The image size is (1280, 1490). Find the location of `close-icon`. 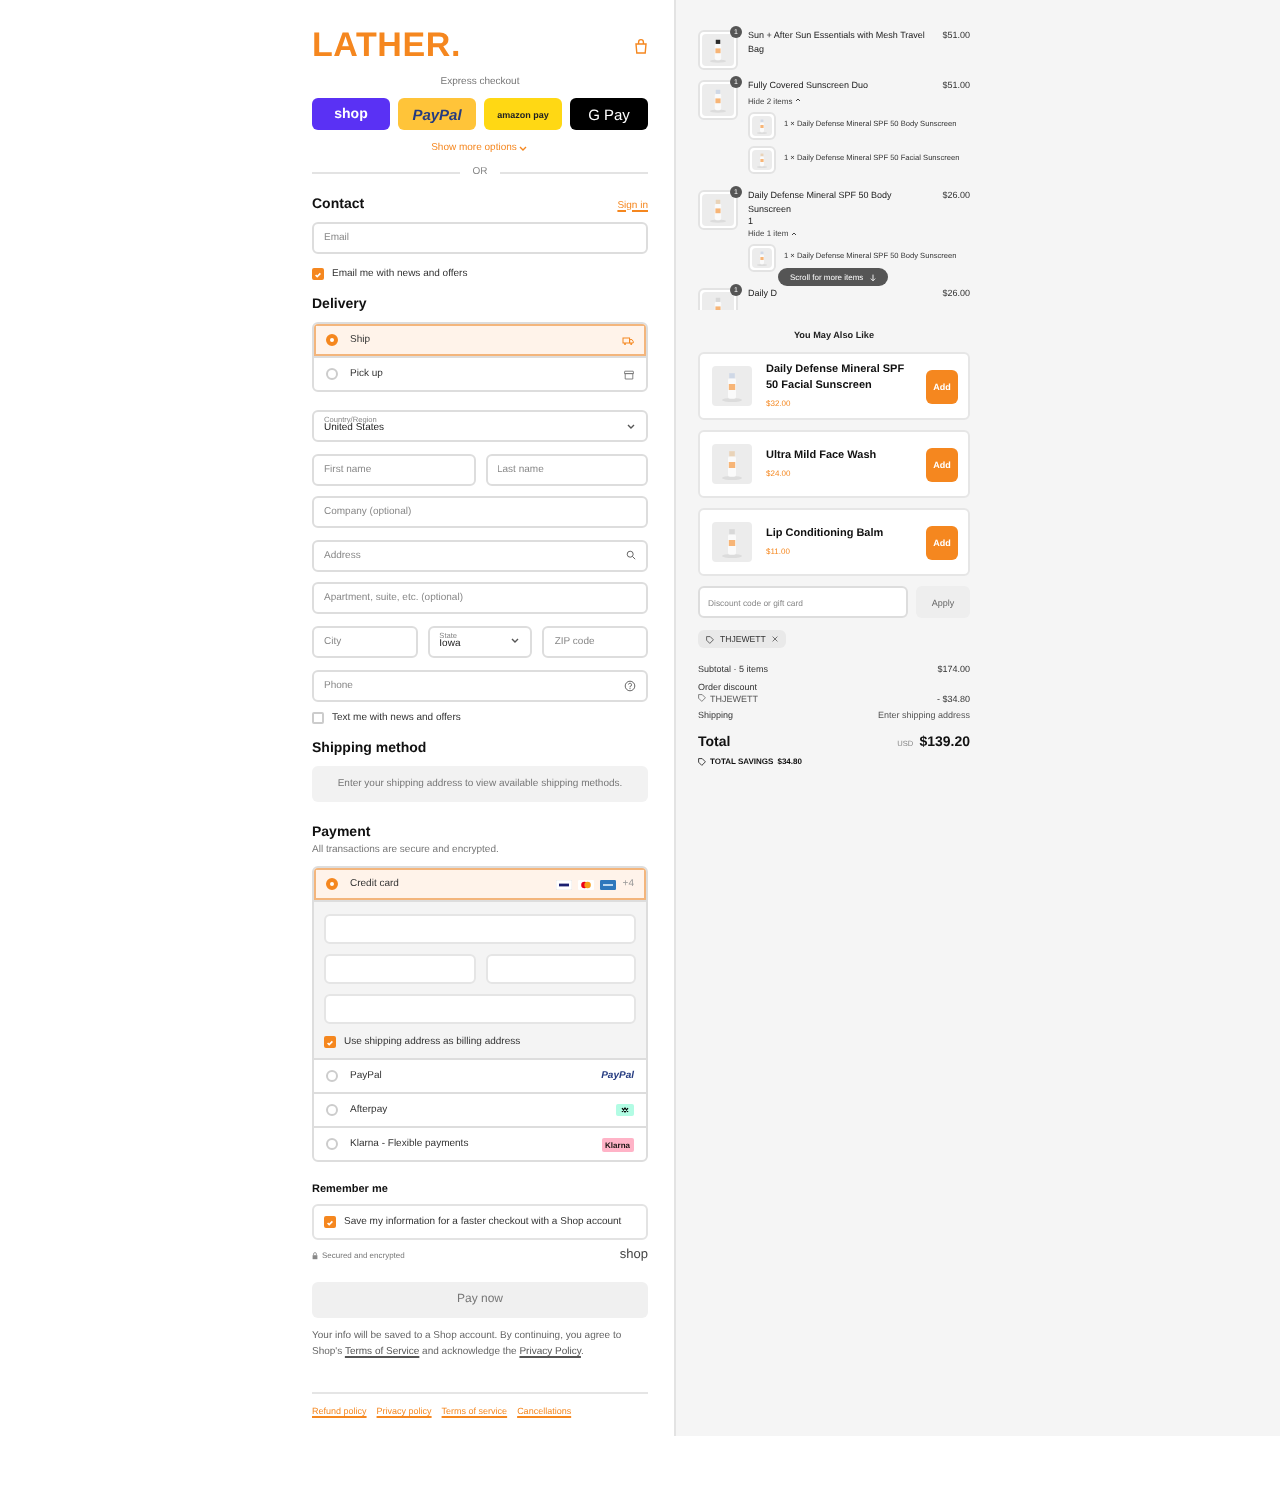

close-icon is located at coordinates (774, 639).